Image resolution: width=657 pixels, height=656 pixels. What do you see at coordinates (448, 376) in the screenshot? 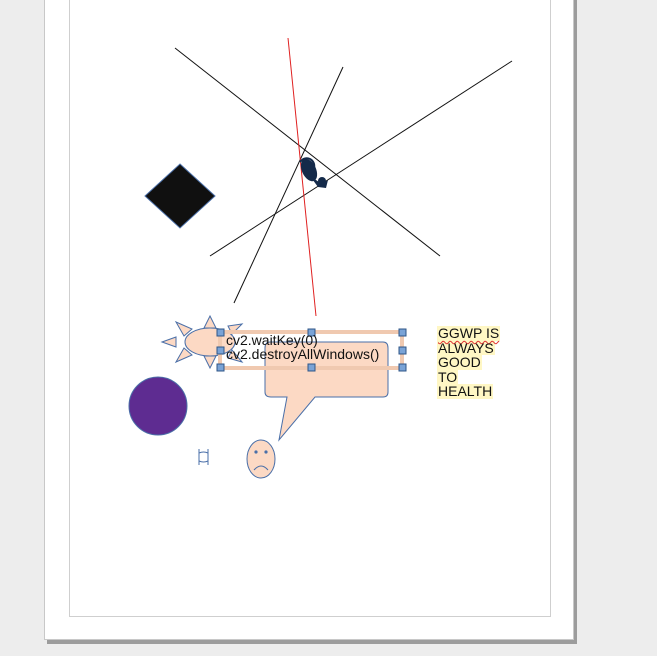
I see `note-line: TO` at bounding box center [448, 376].